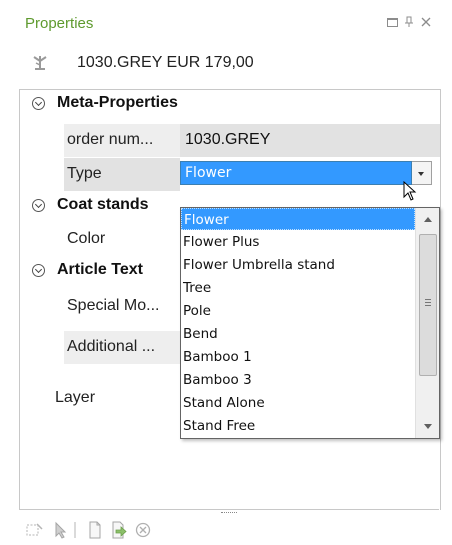 Image resolution: width=452 pixels, height=545 pixels. I want to click on selected-object-row: 1030.GREY EUR 179,00, so click(233, 63).